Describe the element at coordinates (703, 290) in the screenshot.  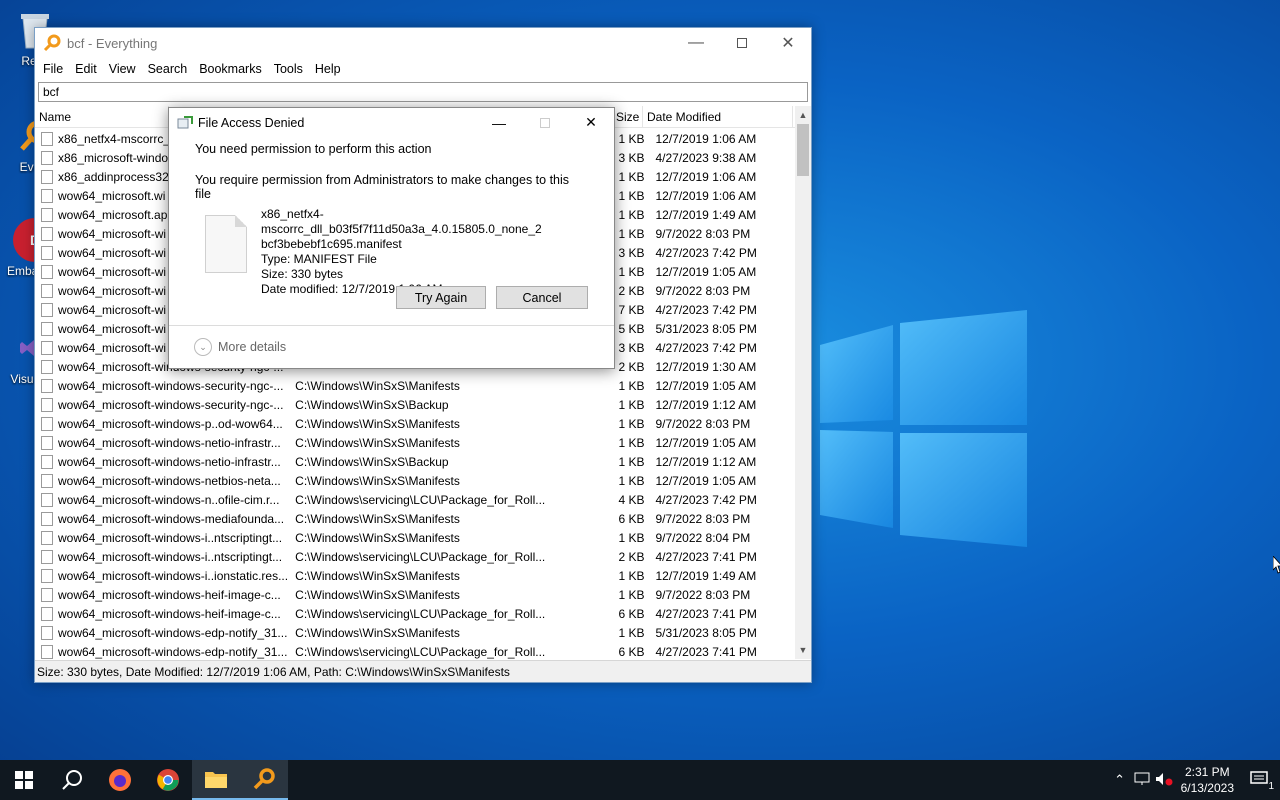
I see `cell-date: 9/7/2022 8:03 PM` at that location.